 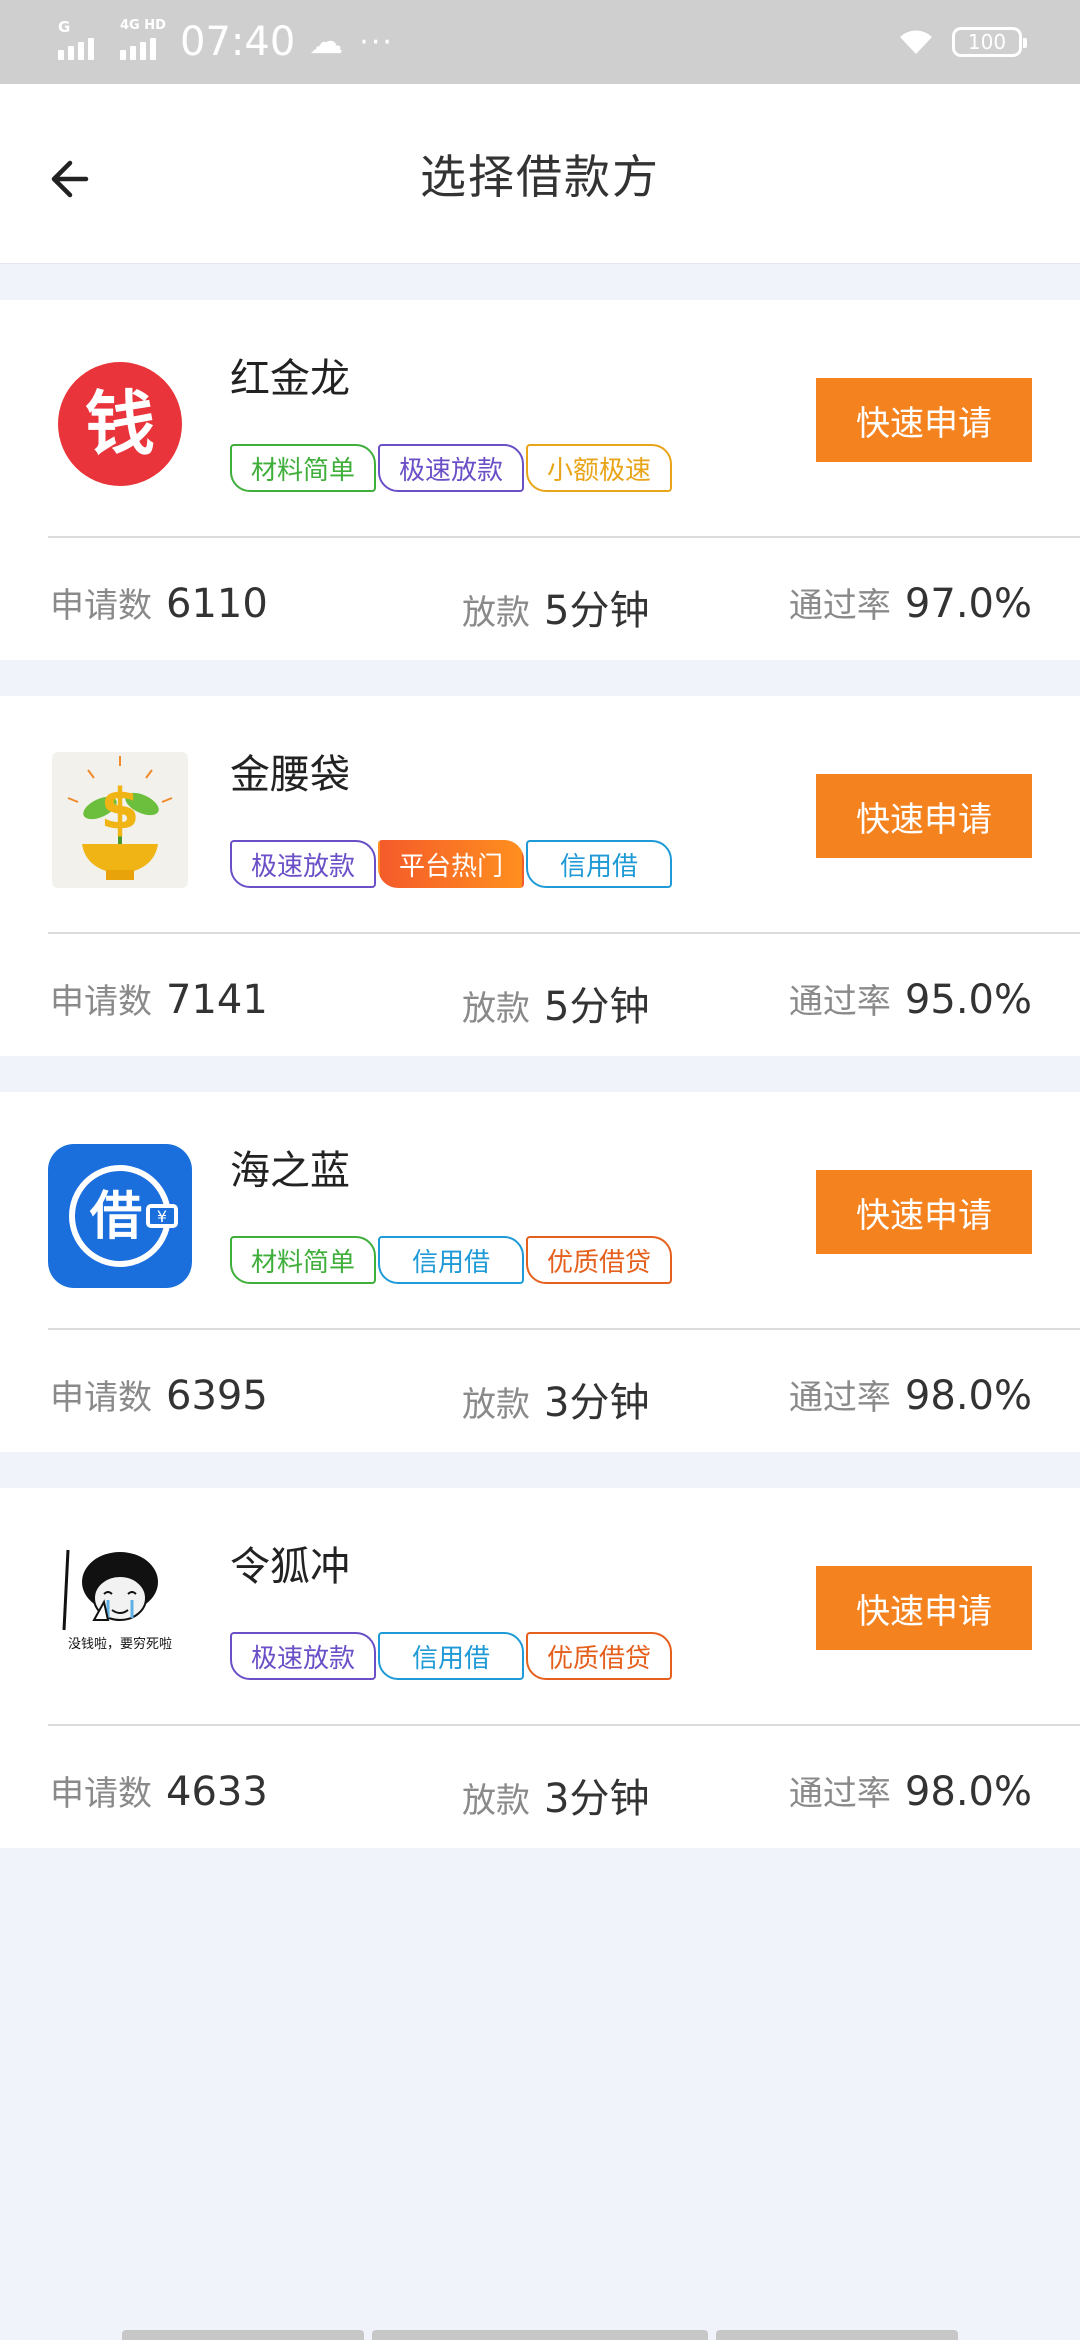 What do you see at coordinates (599, 468) in the screenshot?
I see `tag: 小额极速` at bounding box center [599, 468].